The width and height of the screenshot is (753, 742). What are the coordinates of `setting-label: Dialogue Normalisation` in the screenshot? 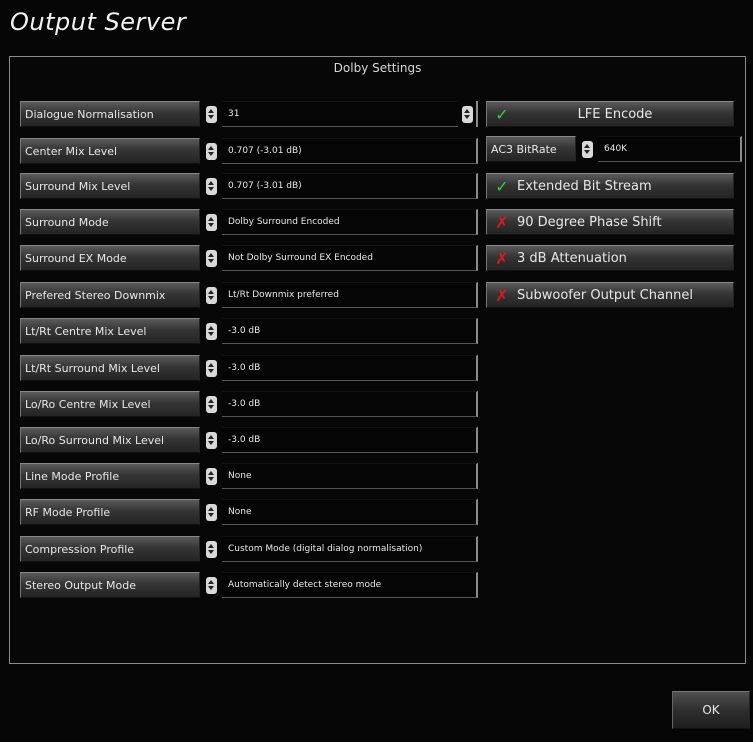 It's located at (110, 114).